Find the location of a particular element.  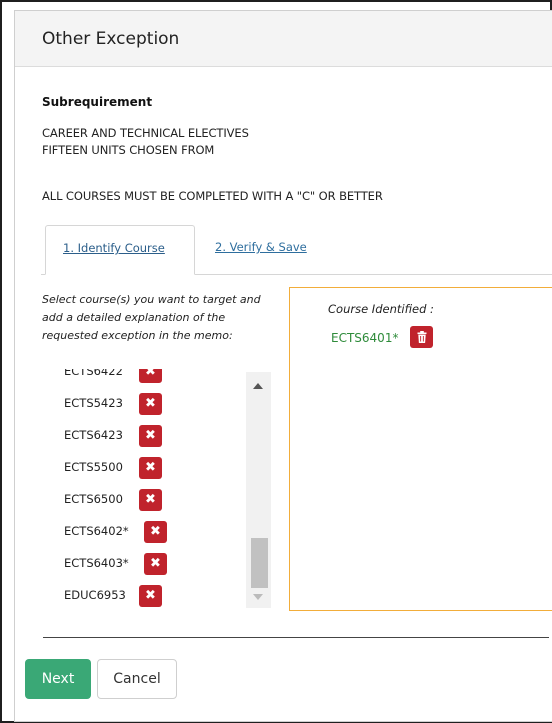

course-code: ECTS6423 is located at coordinates (93, 435).